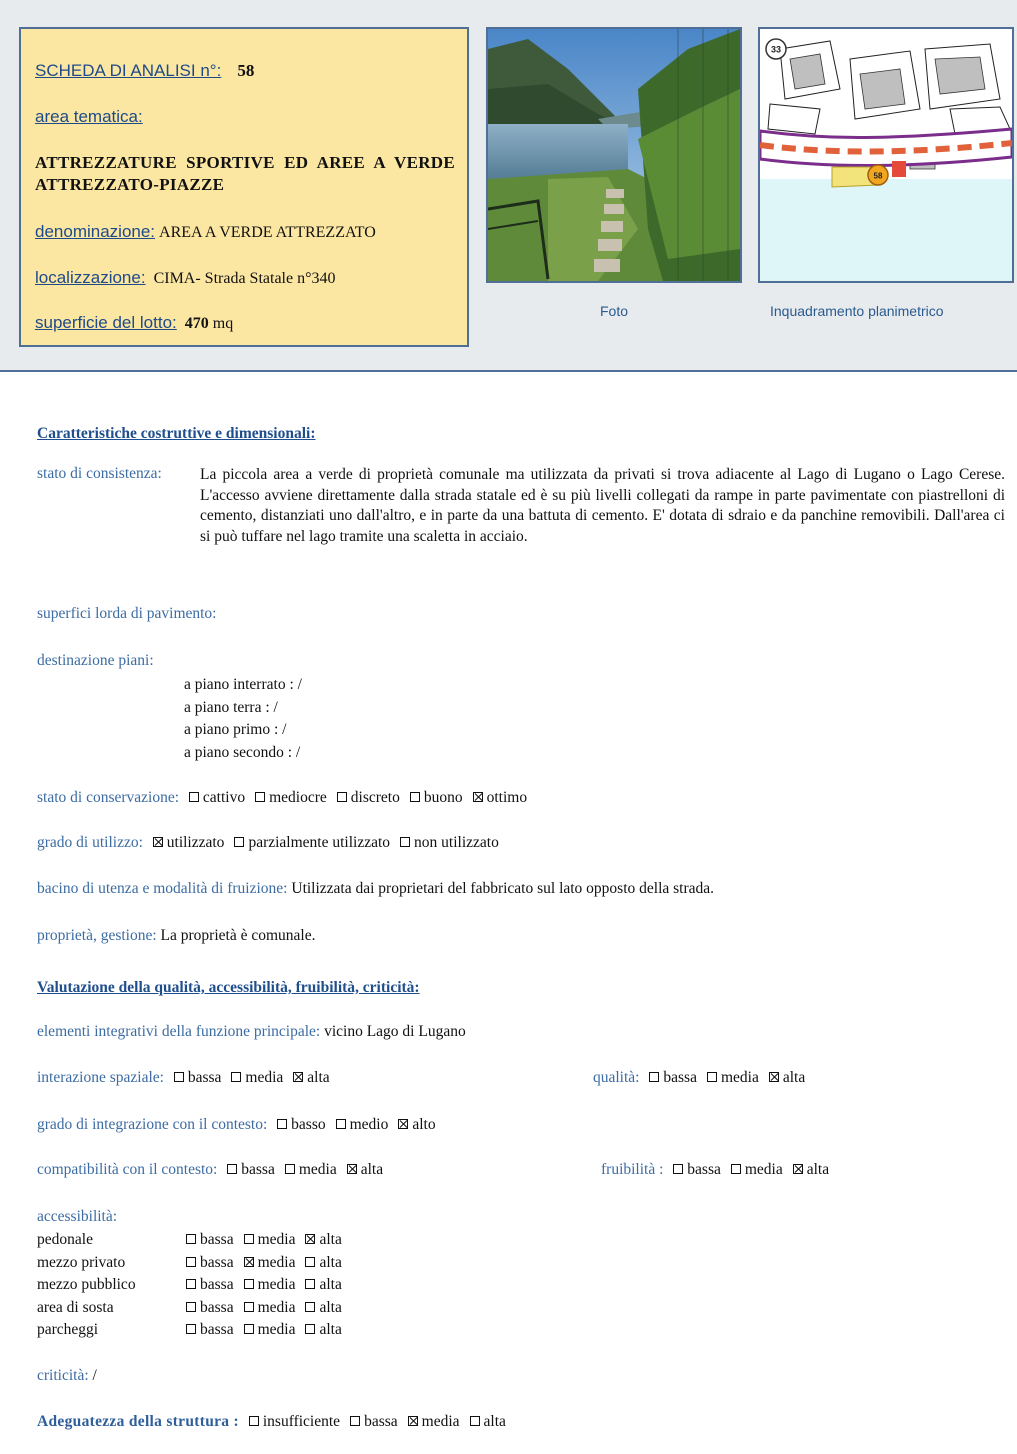  Describe the element at coordinates (152, 1124) in the screenshot. I see `integrazione-label: grado di integrazione con il contesto:` at that location.